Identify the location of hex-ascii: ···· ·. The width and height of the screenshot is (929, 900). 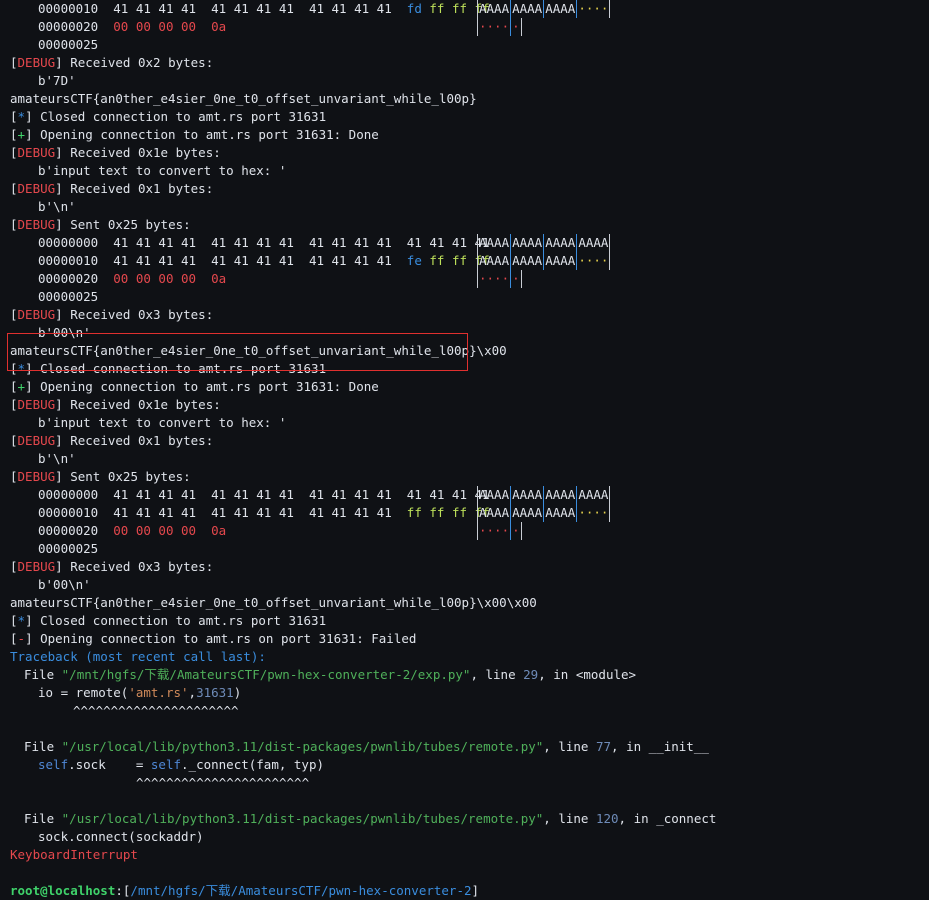
(499, 27).